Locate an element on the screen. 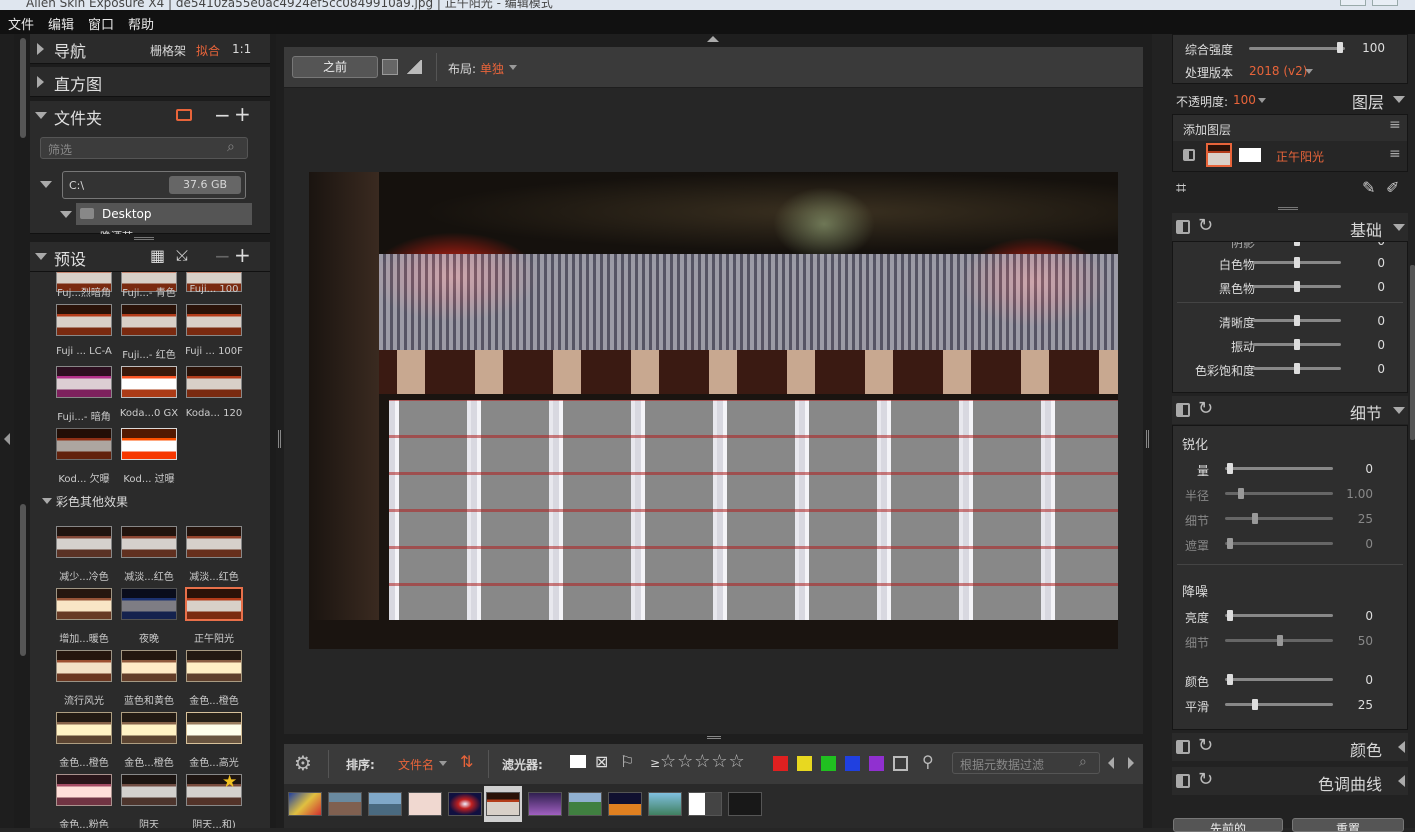 The image size is (1415, 832). maximize-button is located at coordinates (1385, 3).